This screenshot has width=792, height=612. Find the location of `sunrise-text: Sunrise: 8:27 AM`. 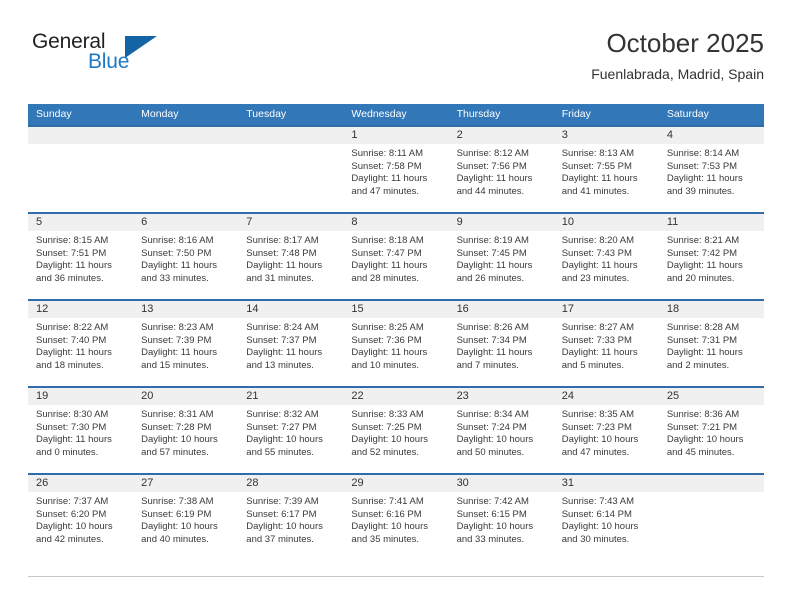

sunrise-text: Sunrise: 8:27 AM is located at coordinates (598, 327).